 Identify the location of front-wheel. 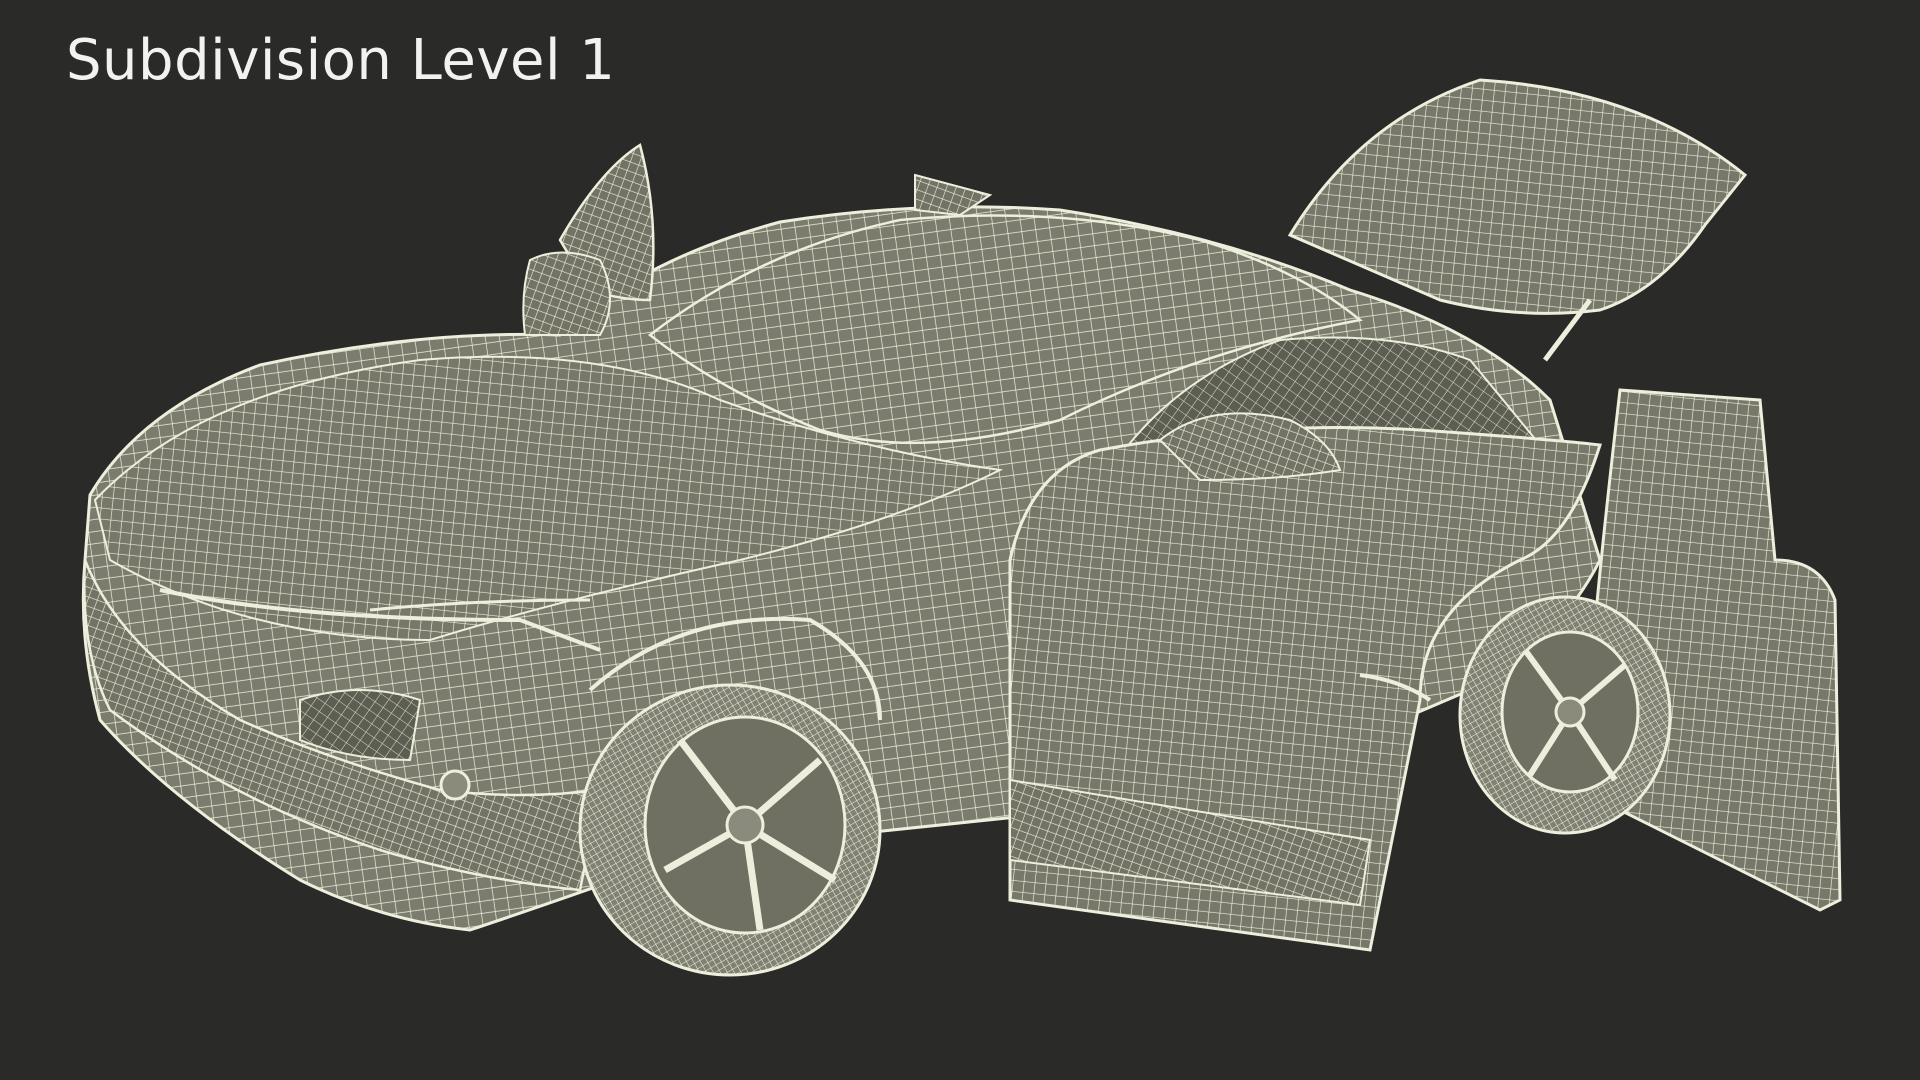
(730, 830).